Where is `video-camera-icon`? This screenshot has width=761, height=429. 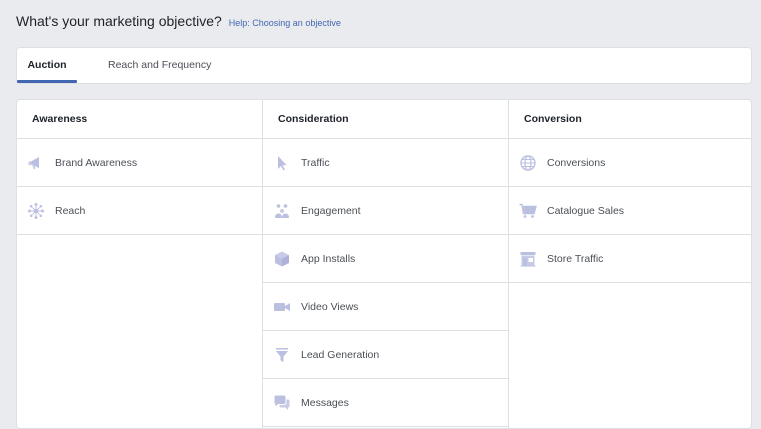 video-camera-icon is located at coordinates (282, 307).